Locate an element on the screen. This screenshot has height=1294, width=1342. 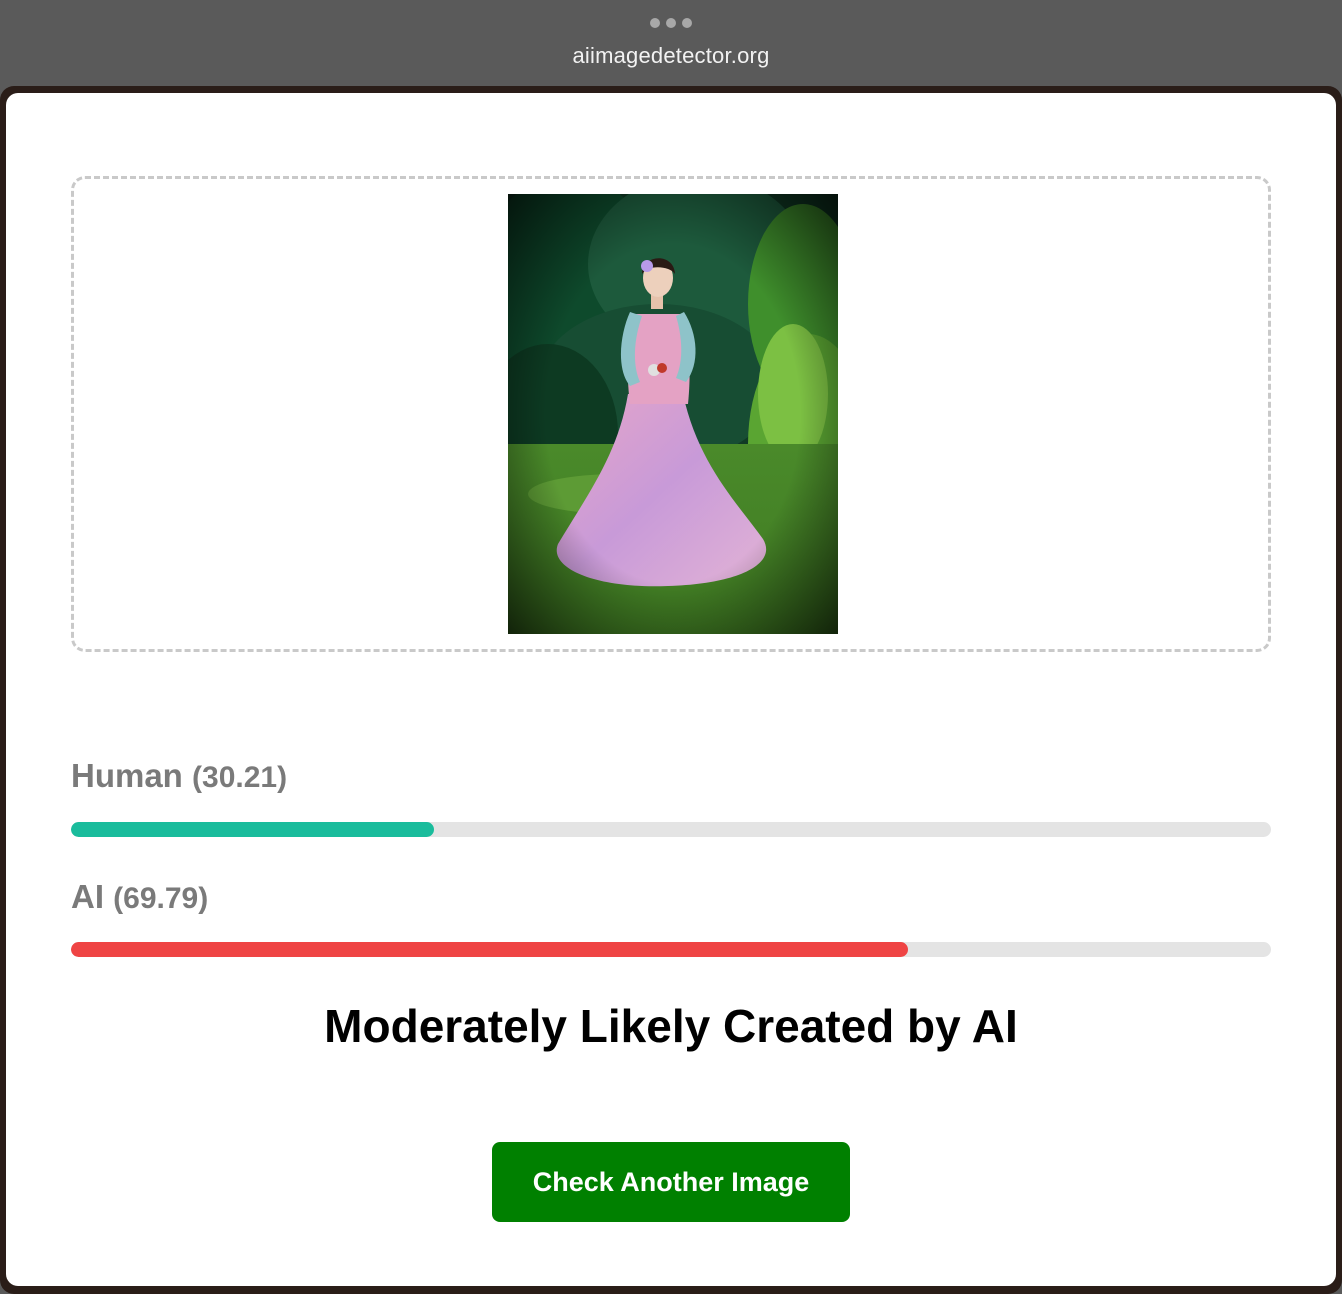
human-progress-bar is located at coordinates (671, 829).